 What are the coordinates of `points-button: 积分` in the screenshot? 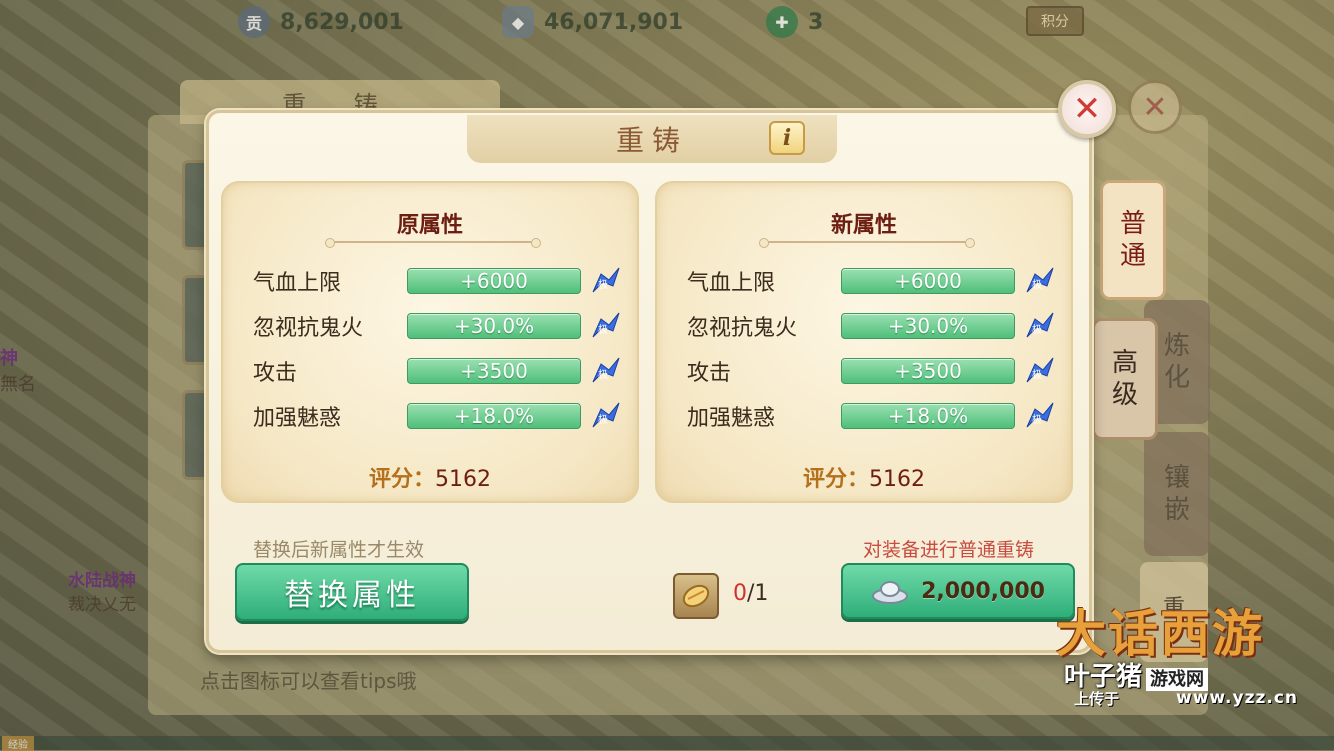 It's located at (1055, 21).